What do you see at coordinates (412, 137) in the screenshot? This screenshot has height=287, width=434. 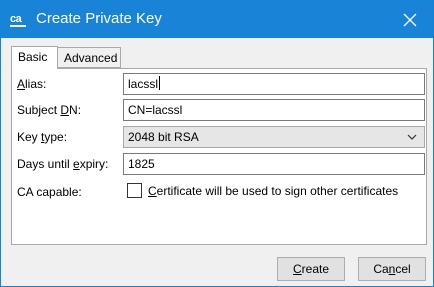 I see `chevron-down-icon` at bounding box center [412, 137].